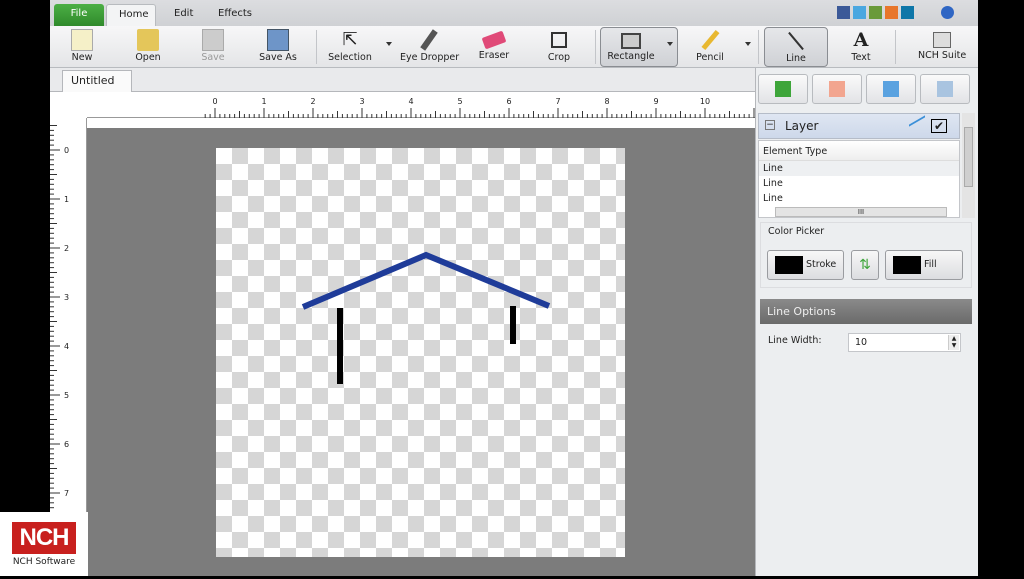 The width and height of the screenshot is (1024, 579). What do you see at coordinates (389, 44) in the screenshot?
I see `selection-dropdown` at bounding box center [389, 44].